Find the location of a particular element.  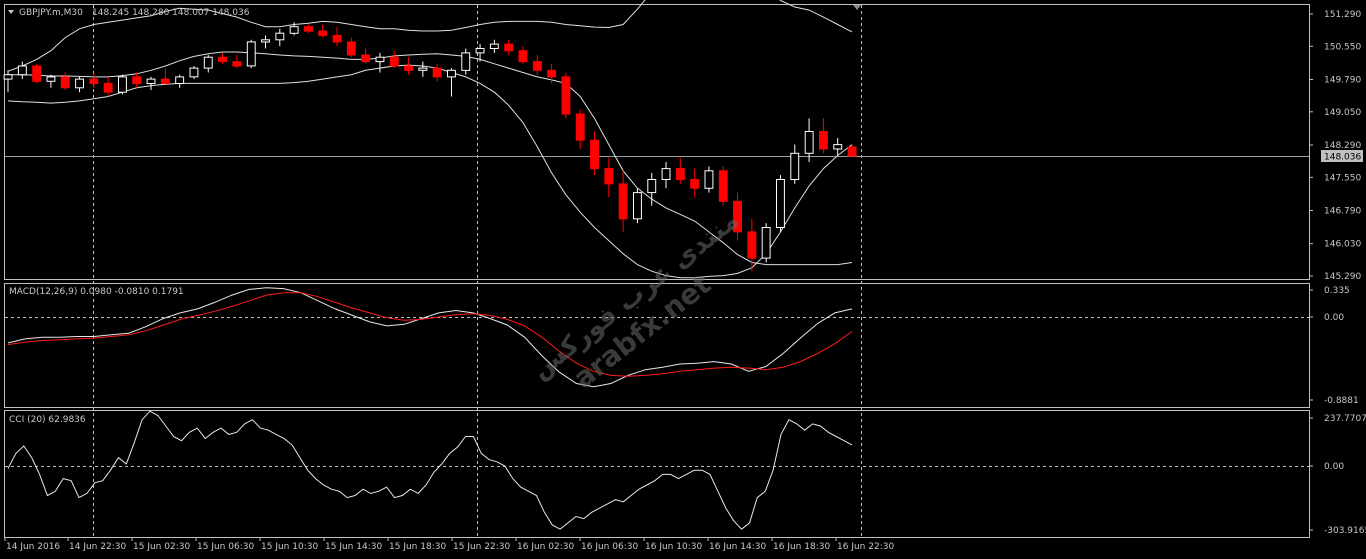

current-price-box: 148.036 is located at coordinates (1342, 156).